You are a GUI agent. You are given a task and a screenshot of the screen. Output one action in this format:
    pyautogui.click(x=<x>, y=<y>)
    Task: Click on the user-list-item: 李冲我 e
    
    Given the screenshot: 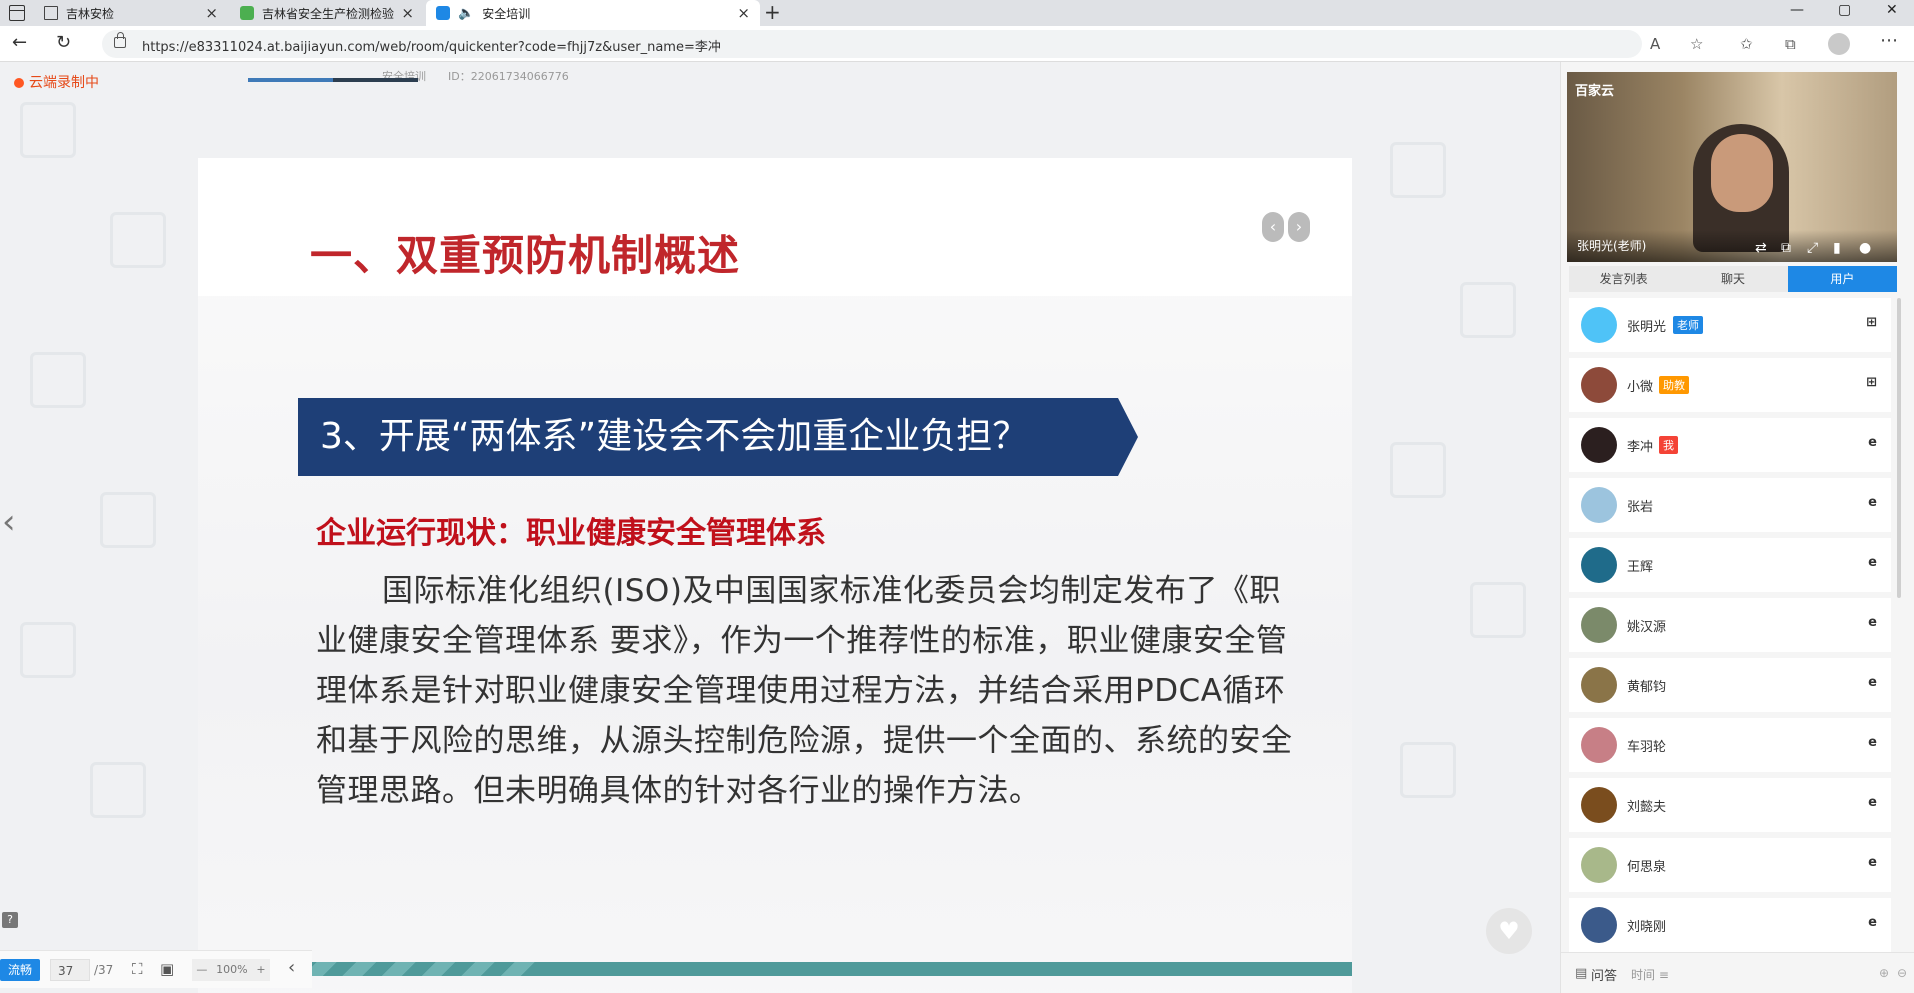 What is the action you would take?
    pyautogui.click(x=1730, y=445)
    